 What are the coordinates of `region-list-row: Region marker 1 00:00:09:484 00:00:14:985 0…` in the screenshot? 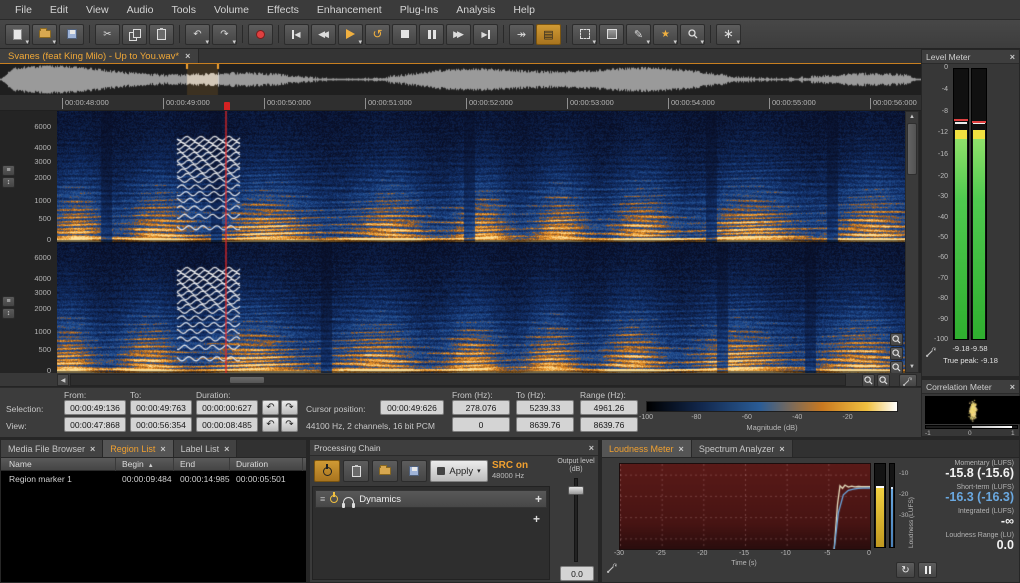 It's located at (153, 479).